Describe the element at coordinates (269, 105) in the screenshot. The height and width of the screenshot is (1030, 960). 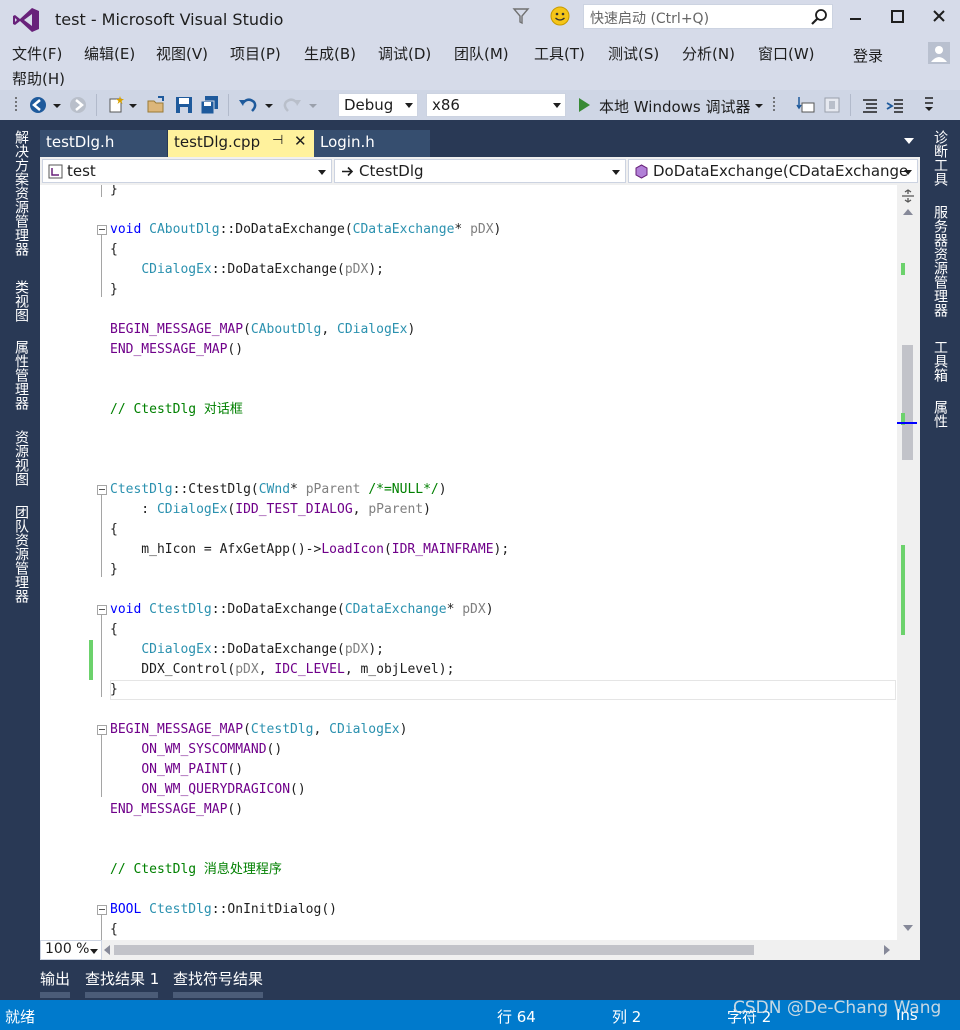
I see `undo-dropdown-icon` at that location.